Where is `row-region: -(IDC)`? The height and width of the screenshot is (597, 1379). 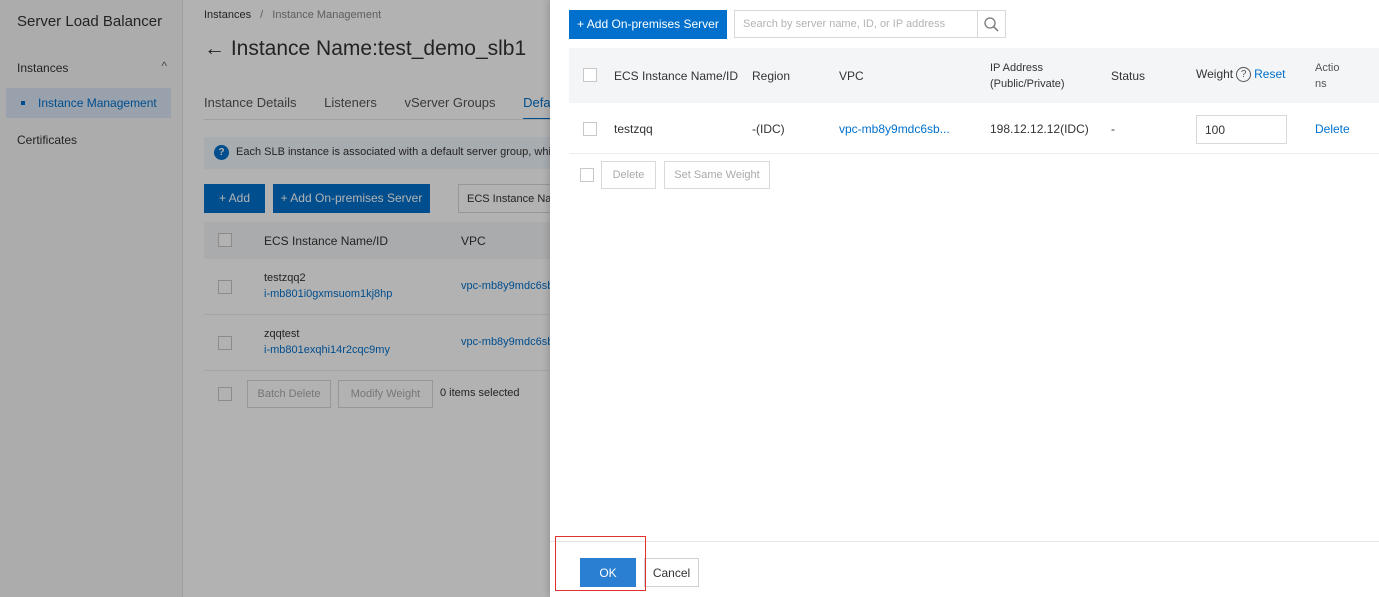
row-region: -(IDC) is located at coordinates (768, 129).